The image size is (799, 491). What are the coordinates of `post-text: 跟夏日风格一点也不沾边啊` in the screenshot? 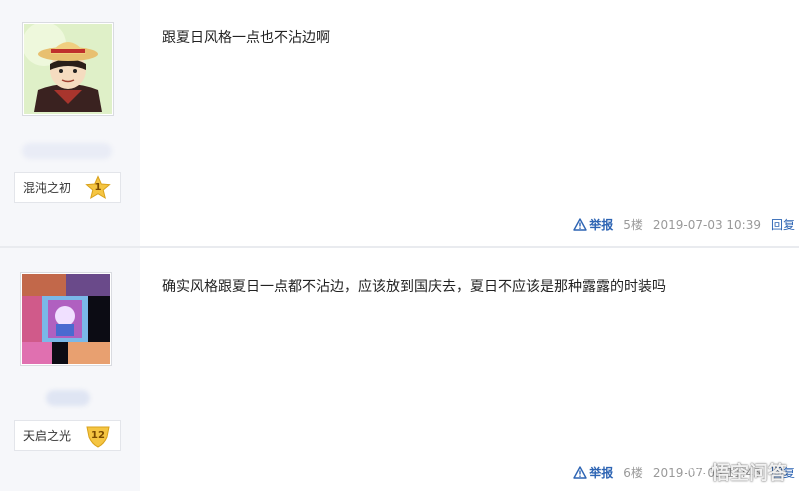 It's located at (246, 38).